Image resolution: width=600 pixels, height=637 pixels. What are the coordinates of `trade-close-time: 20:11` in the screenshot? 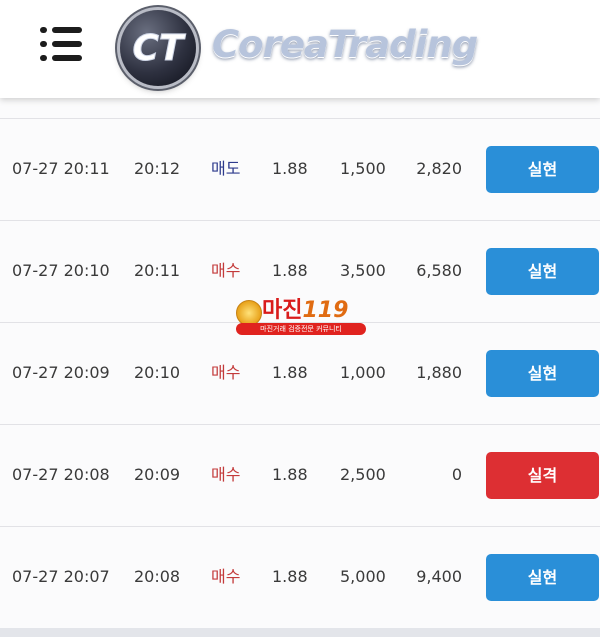 It's located at (157, 270).